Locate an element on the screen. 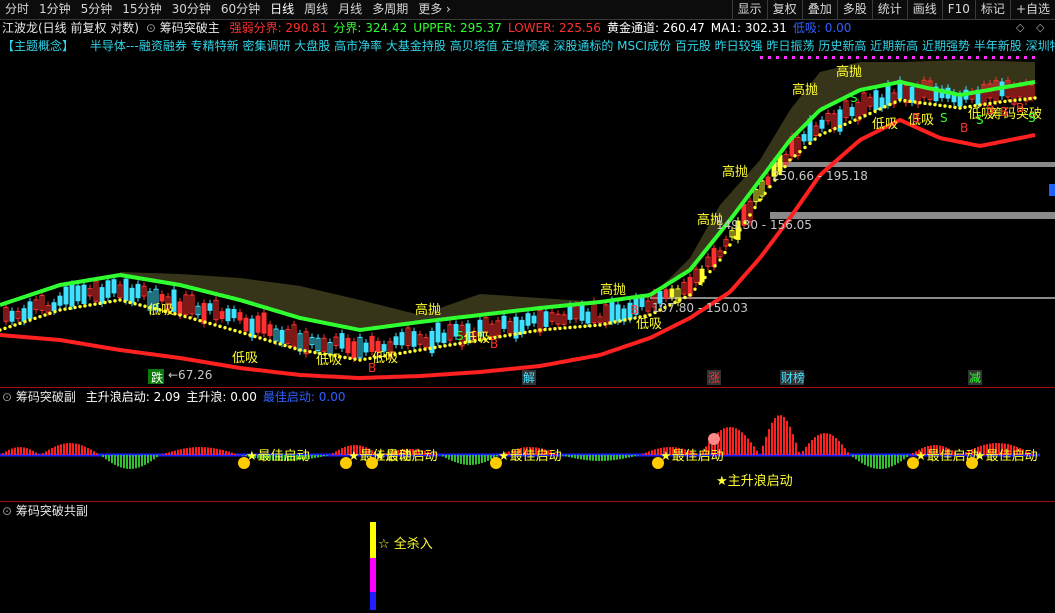  bottom-indicator-name: 筹码突破共副 is located at coordinates (52, 511).